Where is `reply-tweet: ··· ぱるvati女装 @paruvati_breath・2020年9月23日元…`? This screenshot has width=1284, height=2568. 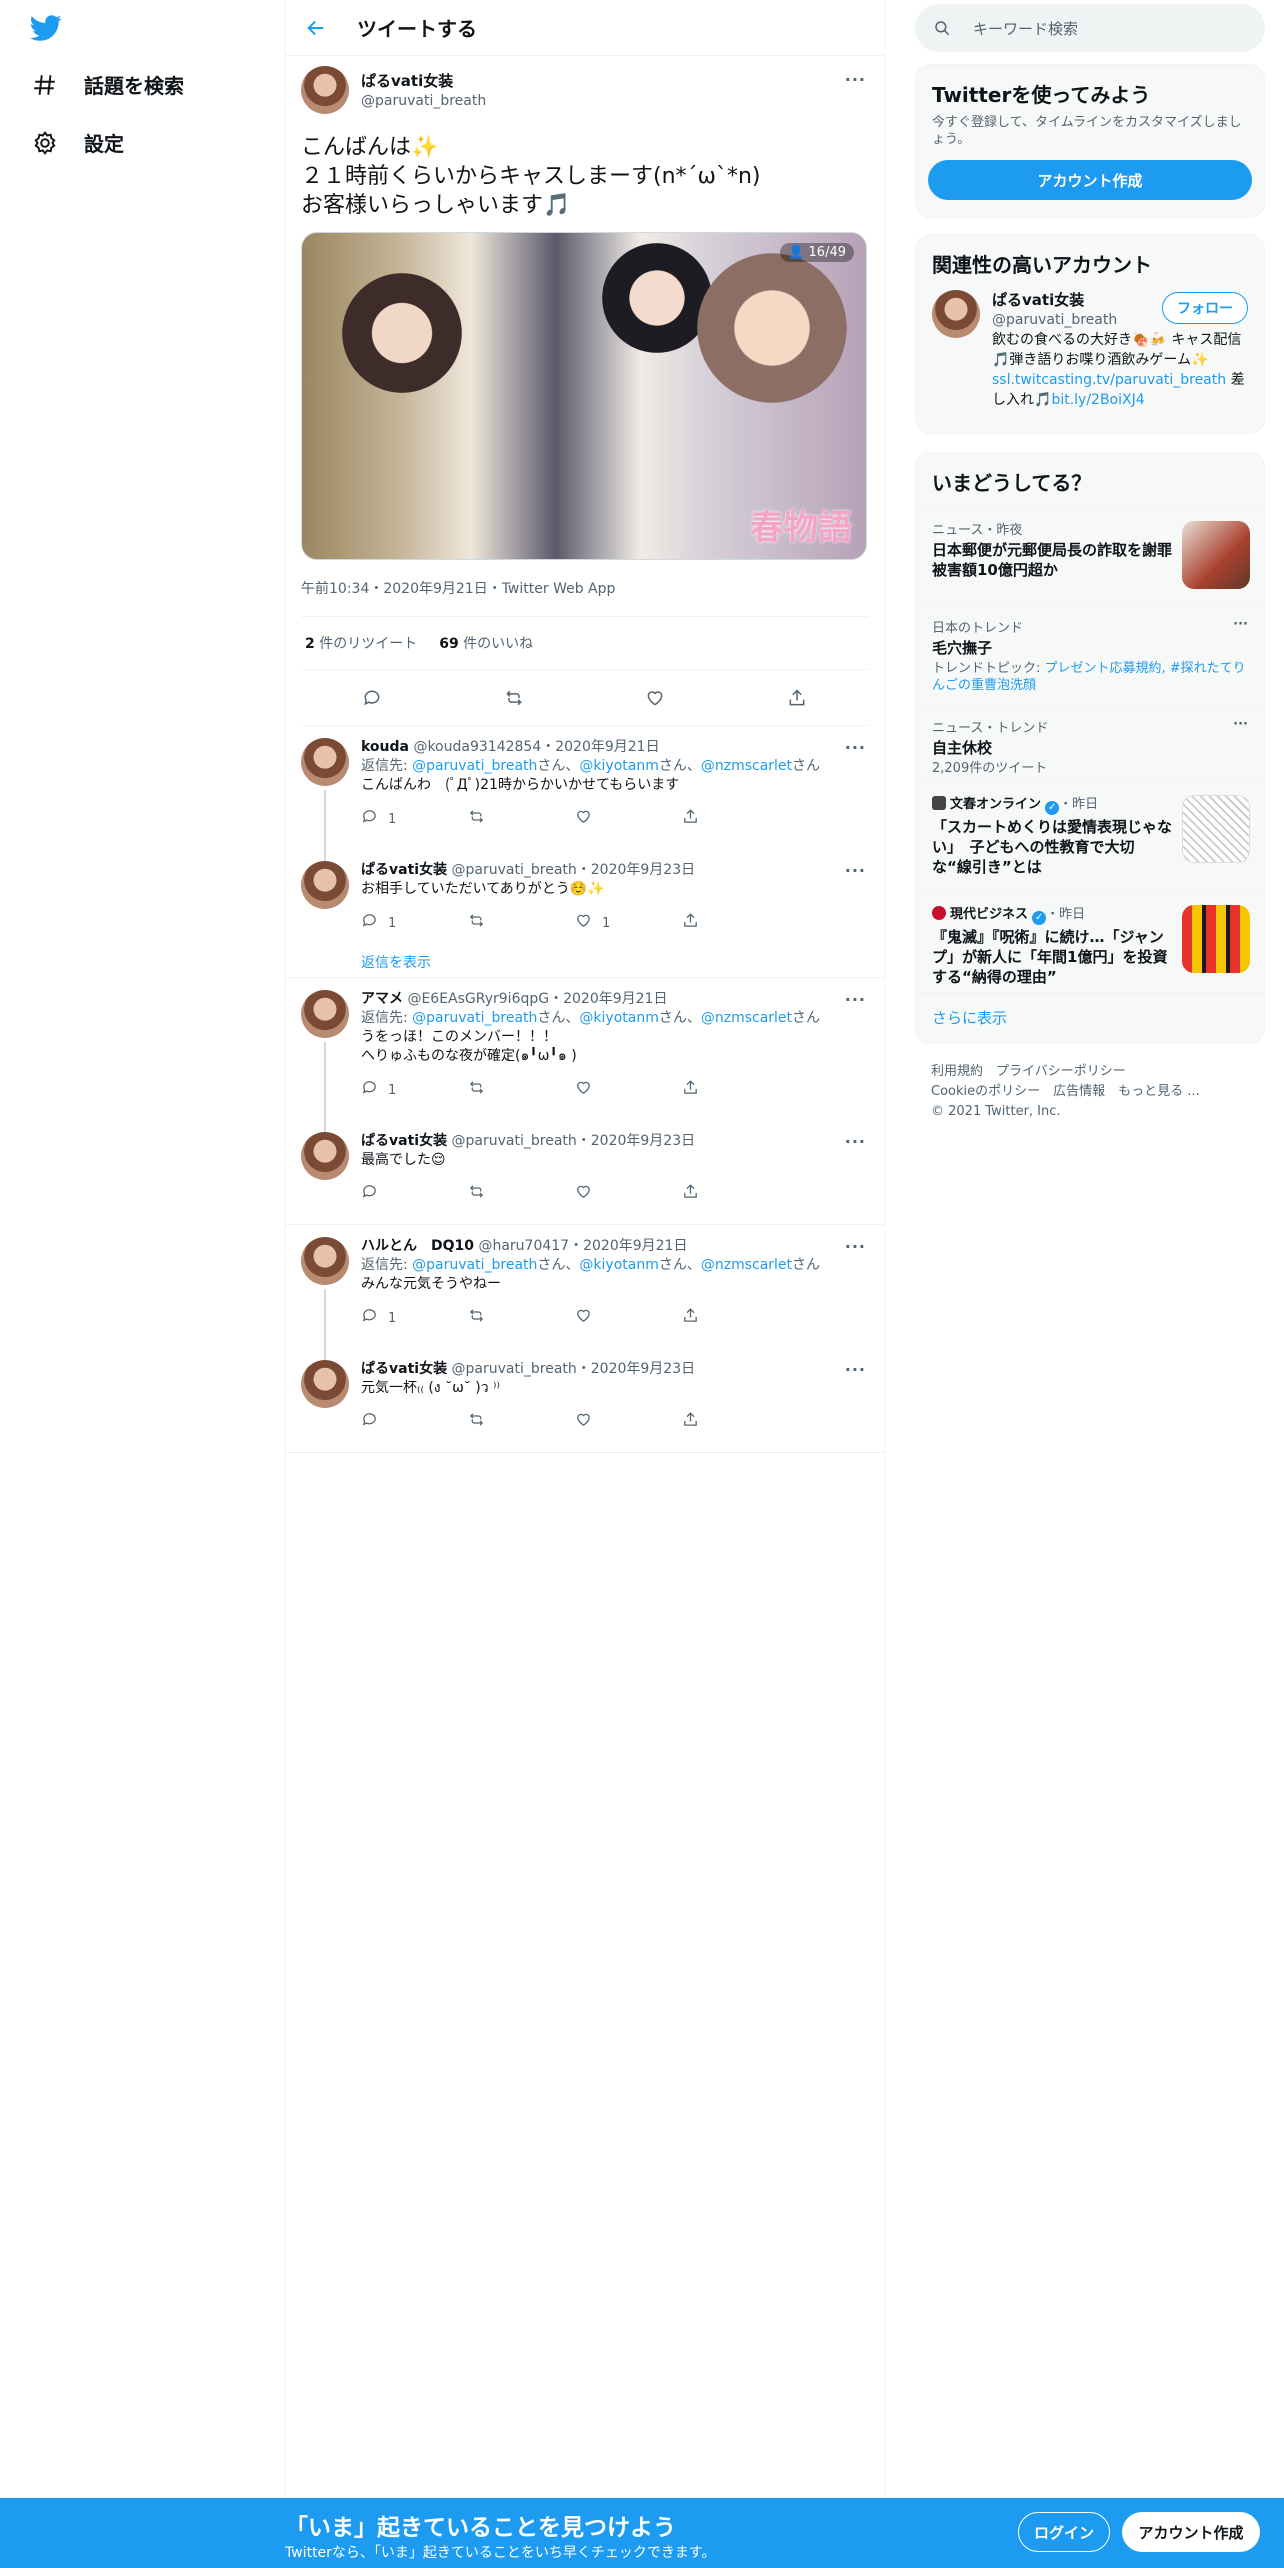
reply-tweet: ··· ぱるvati女装 @paruvati_breath・2020年9月23日元… is located at coordinates (584, 1397).